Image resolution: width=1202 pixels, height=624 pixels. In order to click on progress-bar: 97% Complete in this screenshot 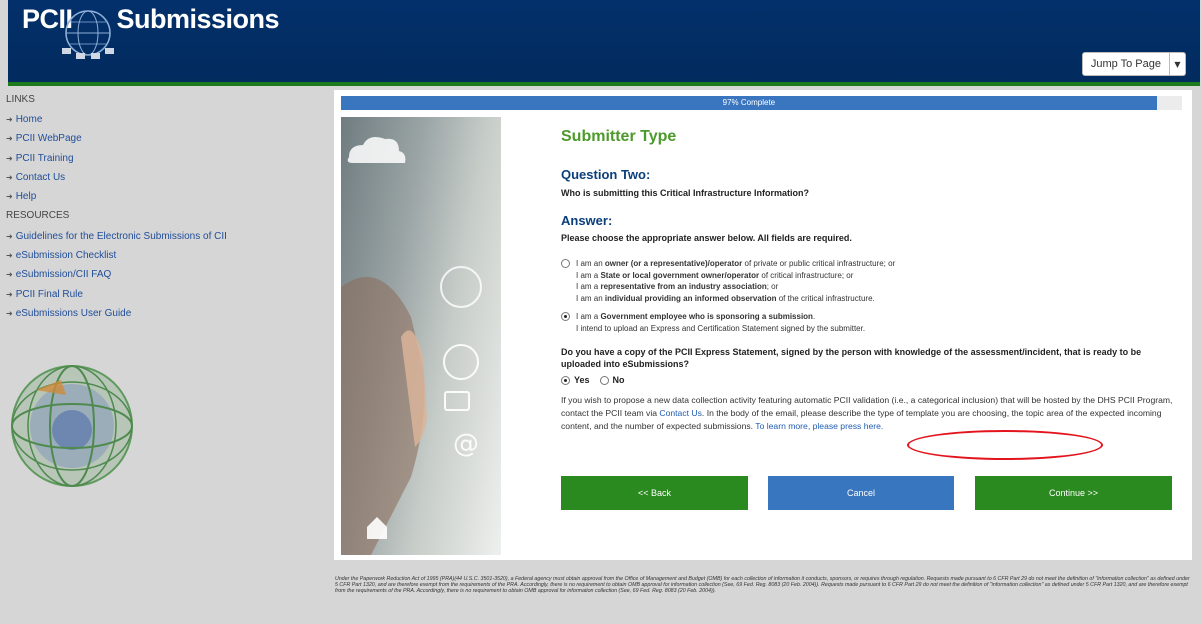, I will do `click(761, 103)`.